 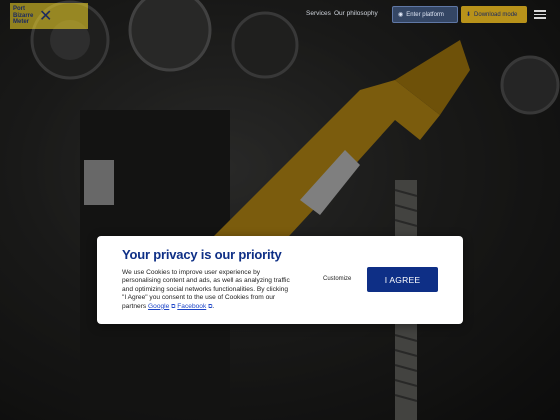 What do you see at coordinates (318, 13) in the screenshot?
I see `nav-link-services: Services` at bounding box center [318, 13].